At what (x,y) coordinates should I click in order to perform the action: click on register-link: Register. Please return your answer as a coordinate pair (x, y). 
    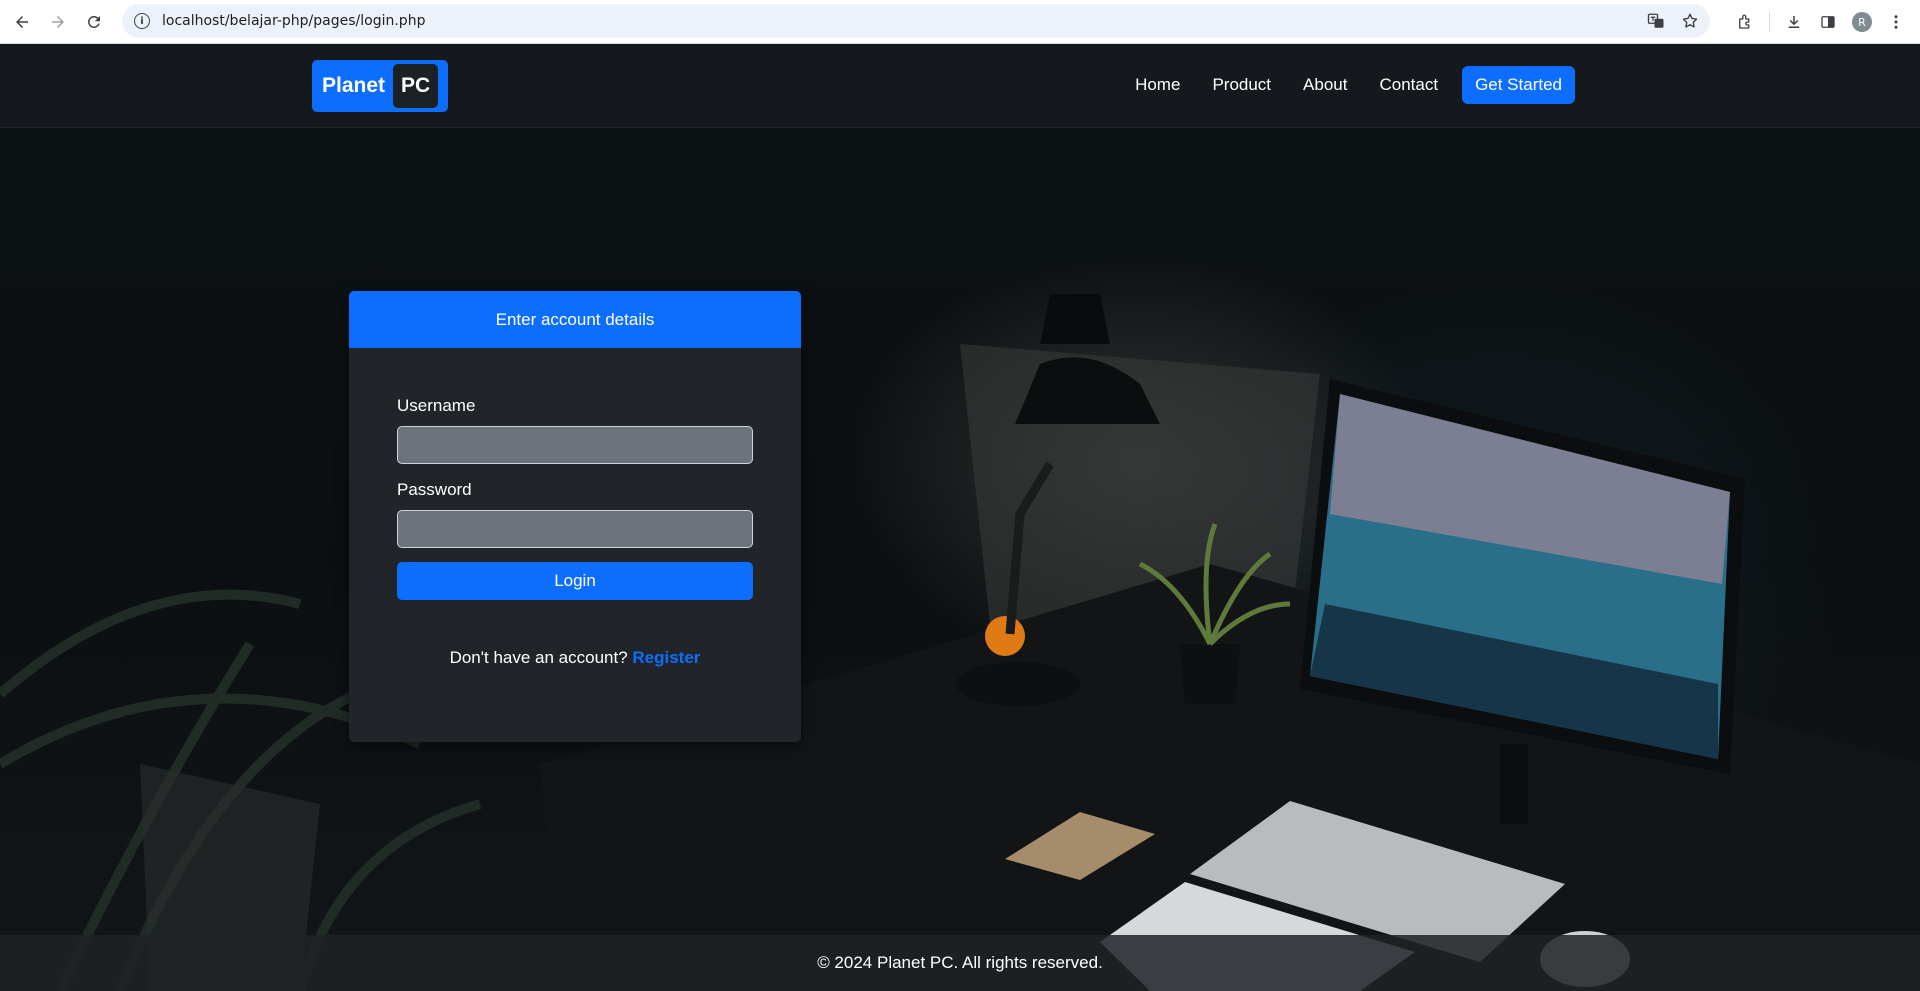
    Looking at the image, I should click on (666, 657).